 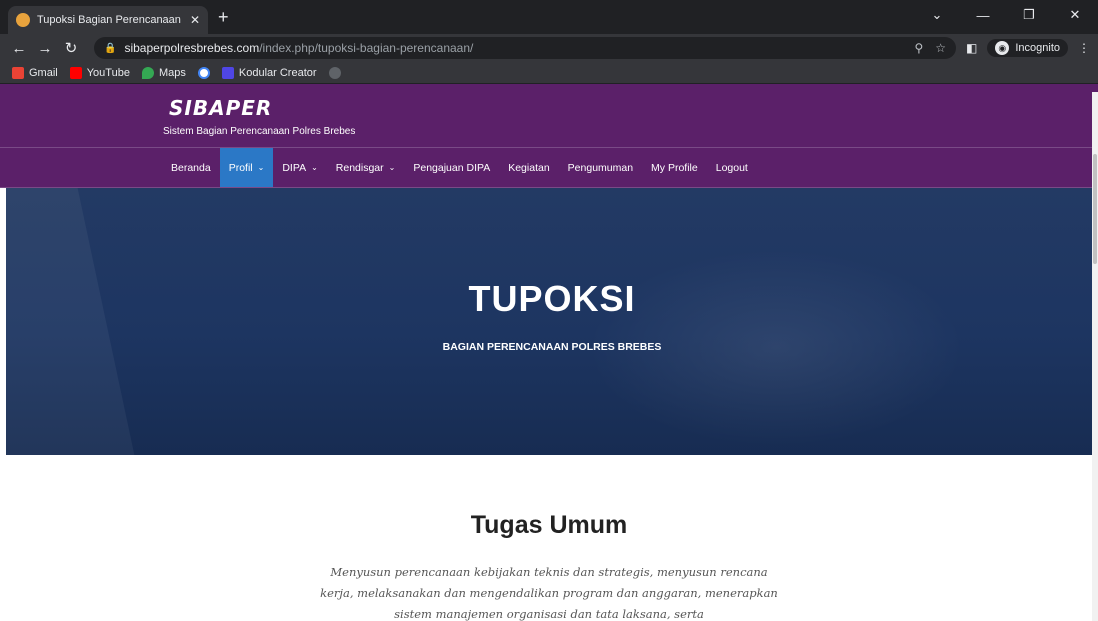 I want to click on browser-tab: Tupoksi Bagian Perencanaan – Si ✕, so click(x=108, y=20).